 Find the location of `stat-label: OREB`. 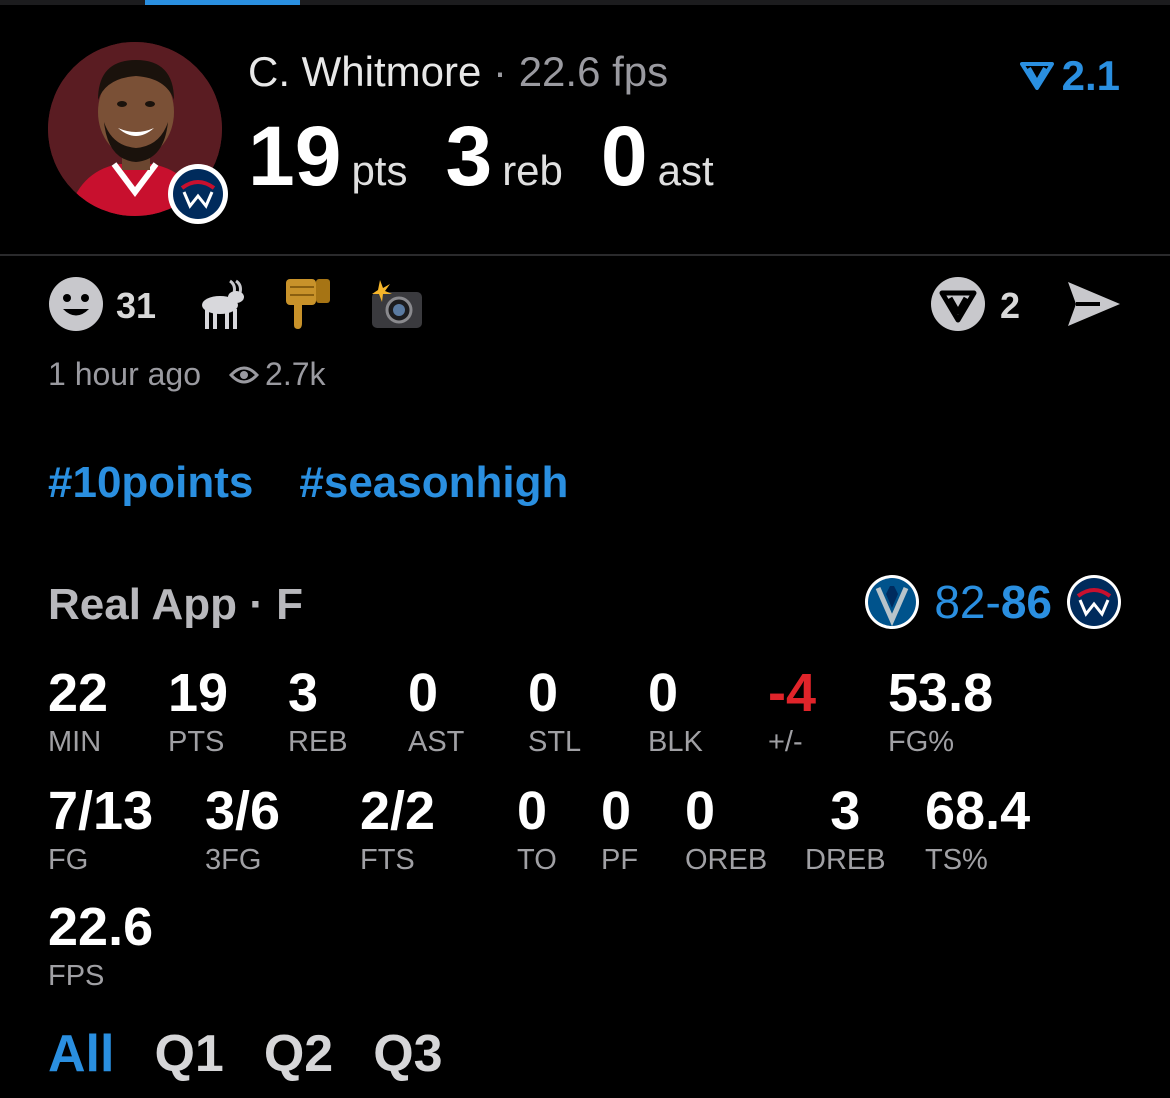

stat-label: OREB is located at coordinates (726, 860).